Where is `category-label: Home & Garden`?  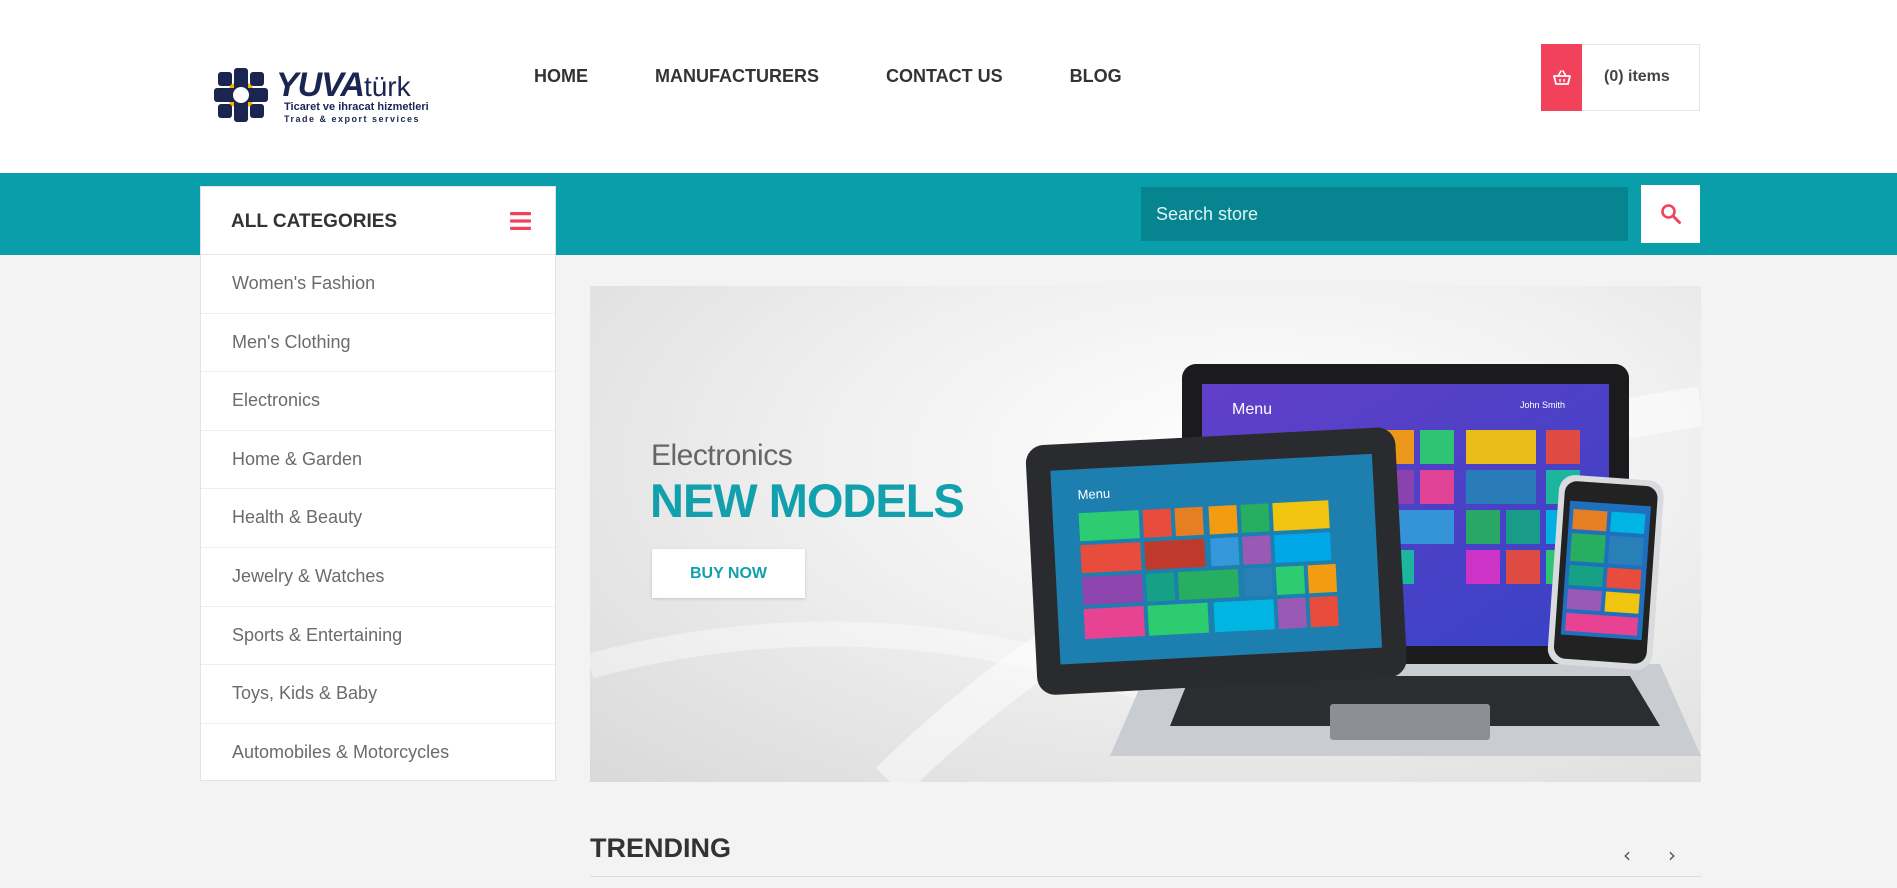
category-label: Home & Garden is located at coordinates (297, 458).